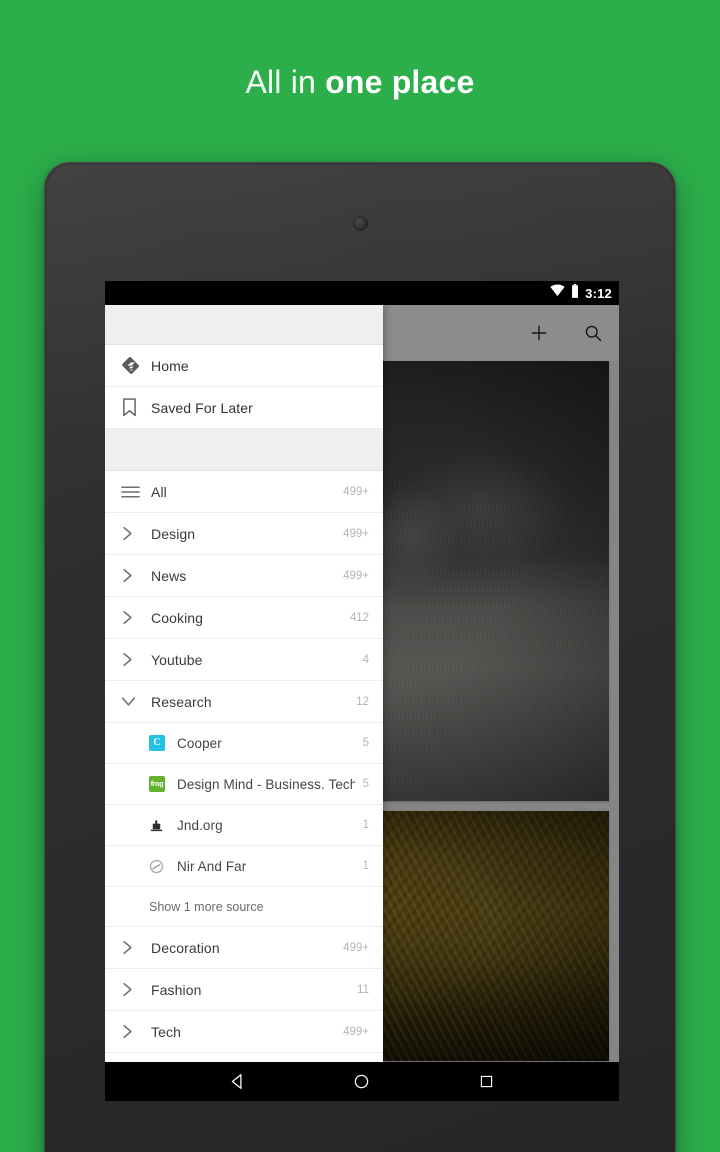 The width and height of the screenshot is (720, 1152). What do you see at coordinates (206, 906) in the screenshot?
I see `drawer-show-more-label: Show 1 more source` at bounding box center [206, 906].